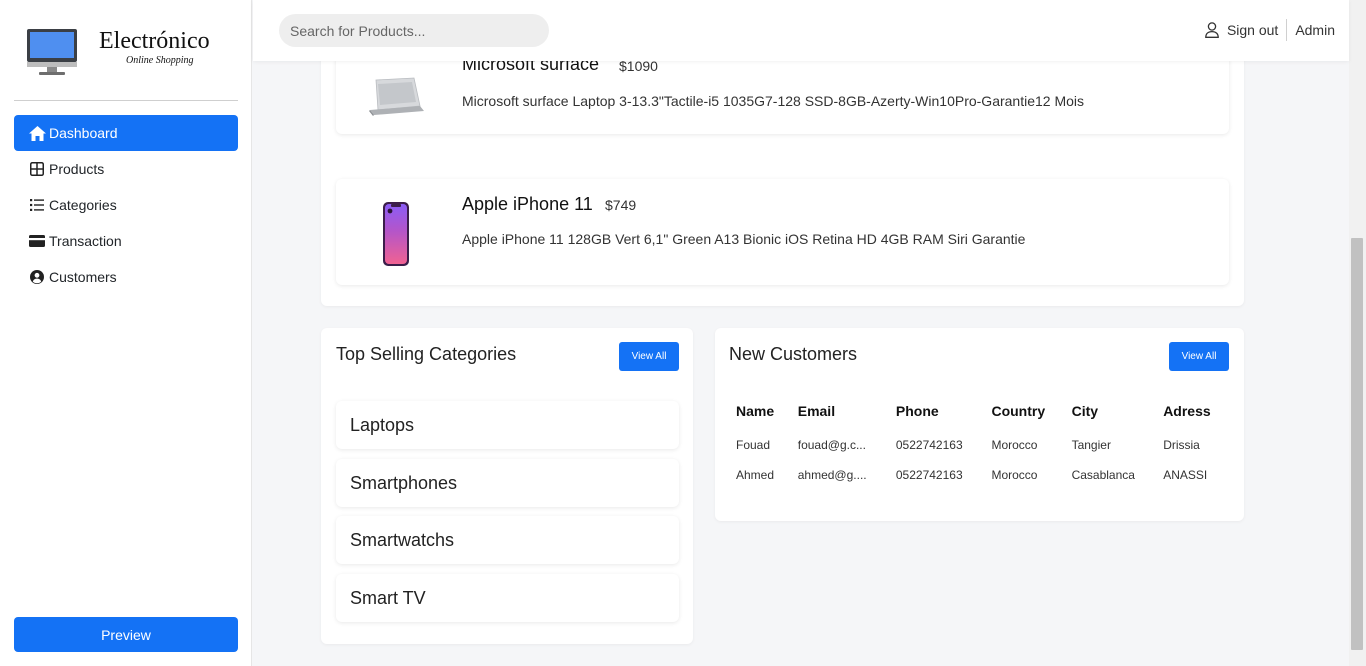  What do you see at coordinates (793, 354) in the screenshot?
I see `card-title: New Customers` at bounding box center [793, 354].